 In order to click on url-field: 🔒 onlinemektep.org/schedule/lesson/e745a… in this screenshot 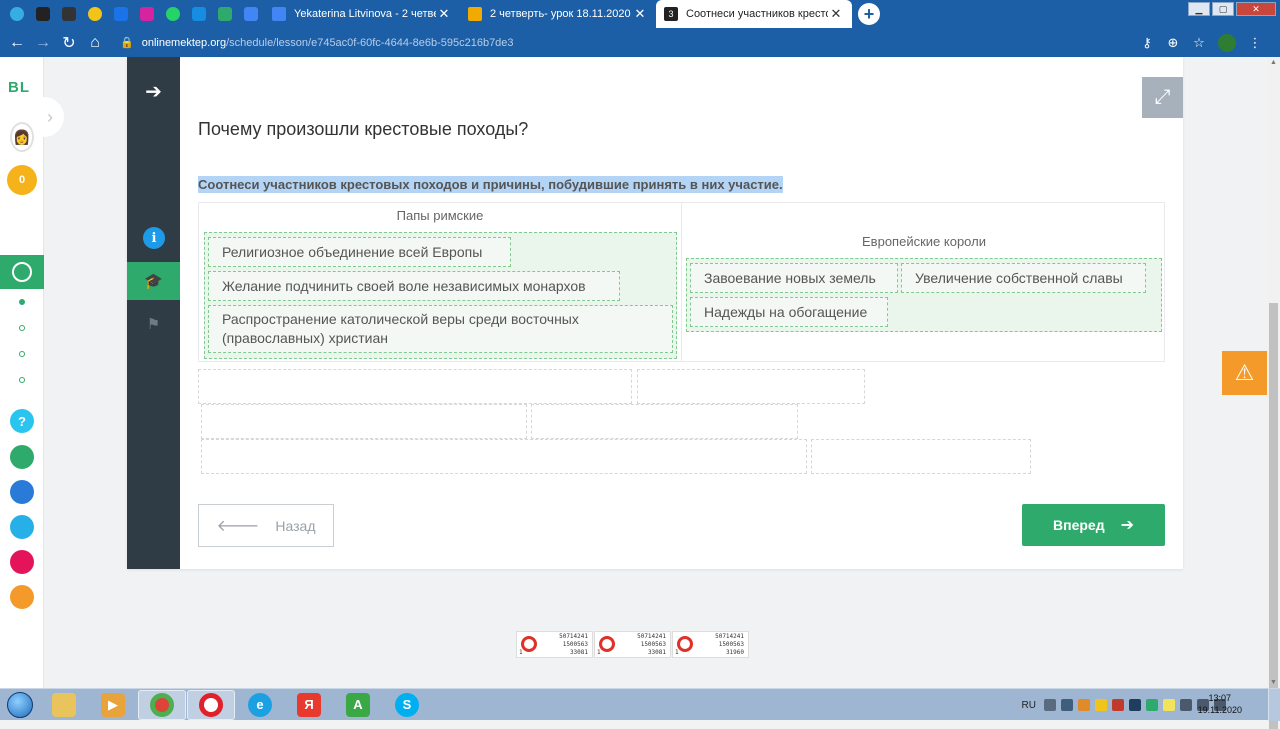, I will do `click(627, 43)`.